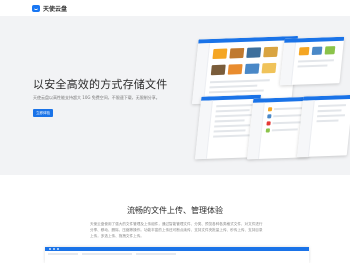 The width and height of the screenshot is (350, 263). Describe the element at coordinates (96, 97) in the screenshot. I see `hero-subtitle: 天使云盘以高性能支持超大 10G 免费空间，不限速下载，无限制分享。` at that location.